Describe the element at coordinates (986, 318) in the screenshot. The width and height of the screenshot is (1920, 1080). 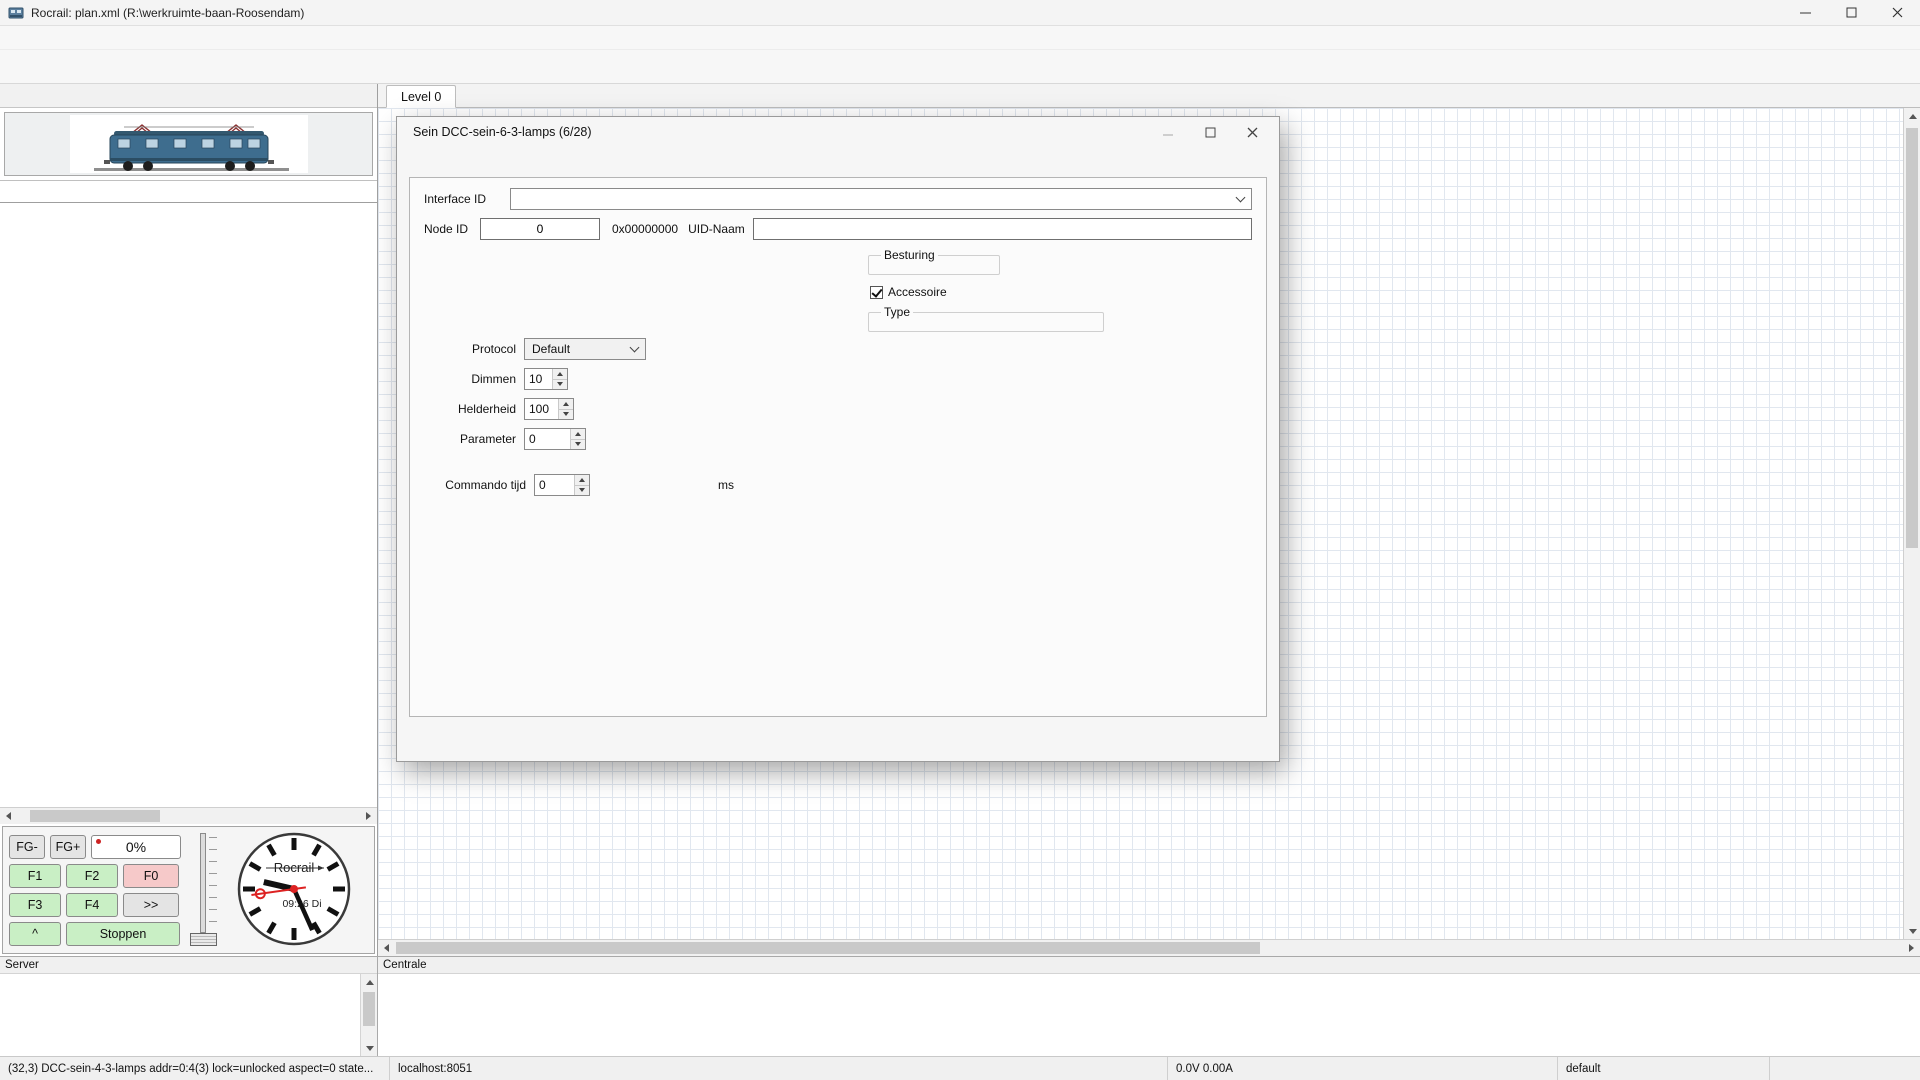
I see `type-group: Type` at that location.